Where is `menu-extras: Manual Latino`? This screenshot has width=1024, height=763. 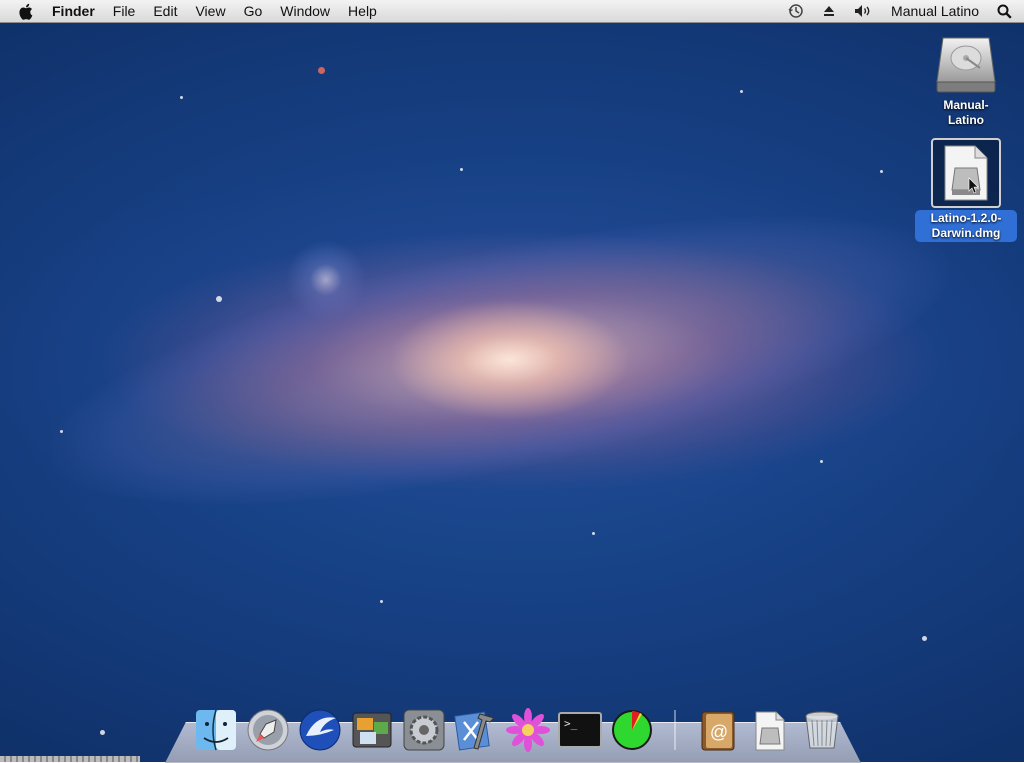
menu-extras: Manual Latino is located at coordinates (901, 11).